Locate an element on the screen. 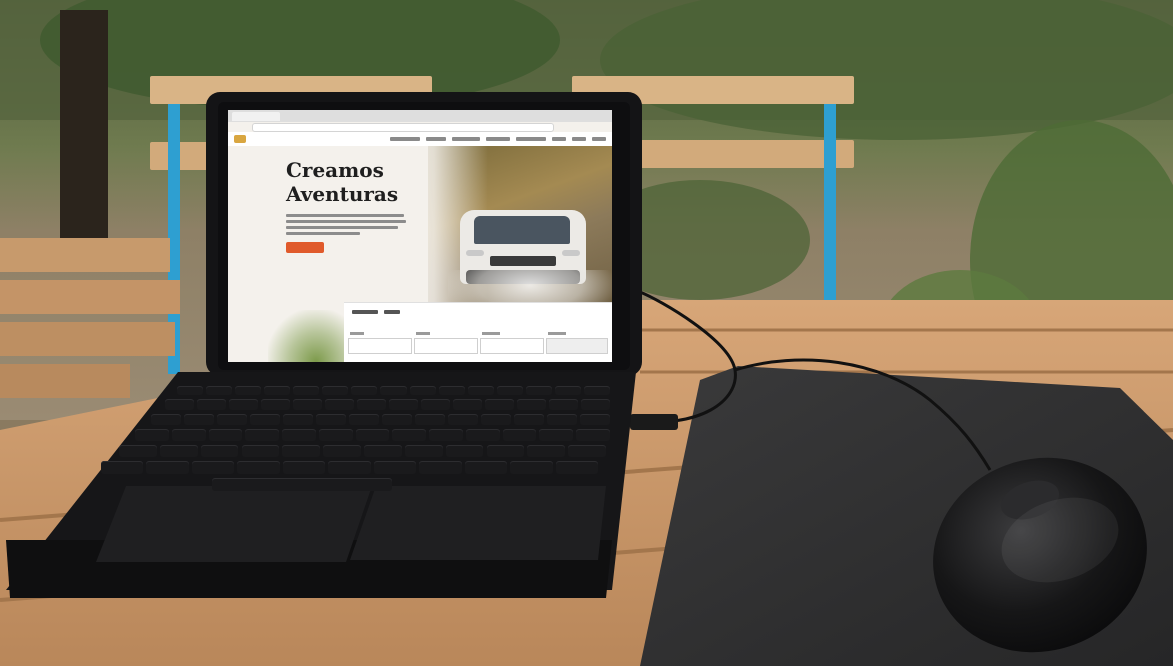 The height and width of the screenshot is (666, 1173). space-bar is located at coordinates (302, 484).